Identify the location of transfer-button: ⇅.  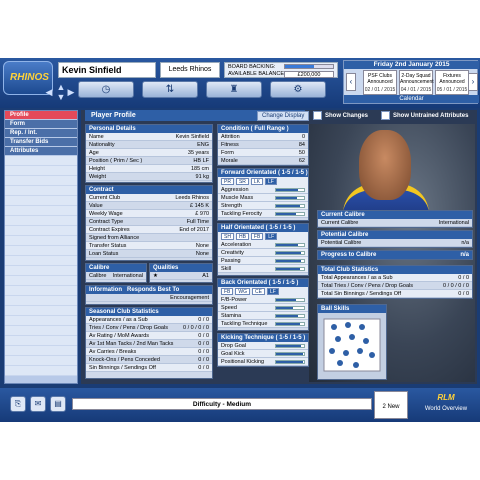
(170, 89).